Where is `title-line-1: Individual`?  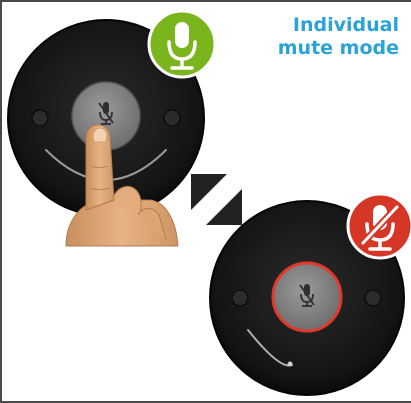 title-line-1: Individual is located at coordinates (345, 25).